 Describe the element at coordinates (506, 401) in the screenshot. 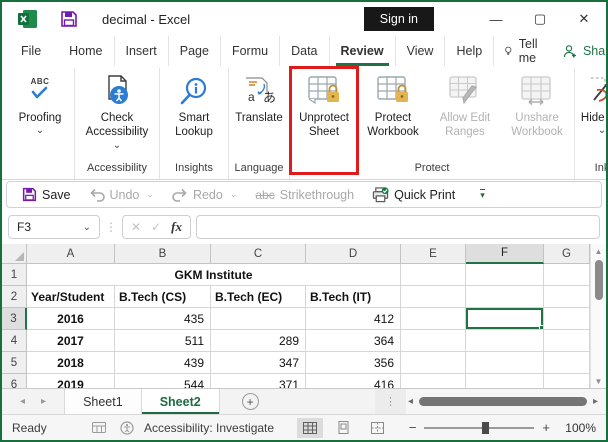

I see `horizontal-scrollbar: ◂ ▸` at that location.